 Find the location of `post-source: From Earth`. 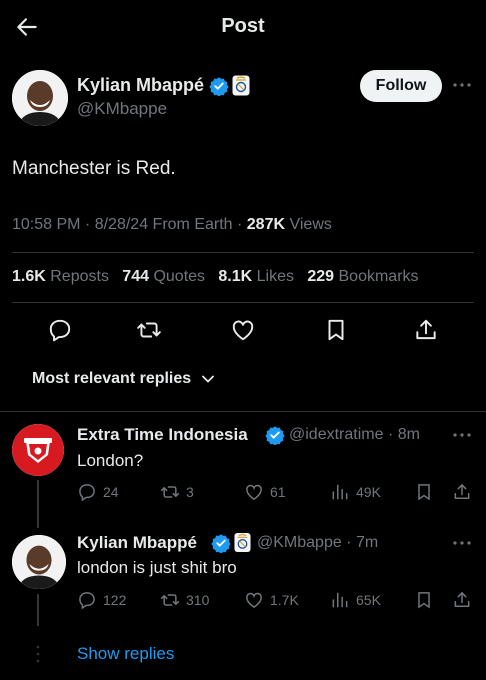

post-source: From Earth is located at coordinates (192, 224).